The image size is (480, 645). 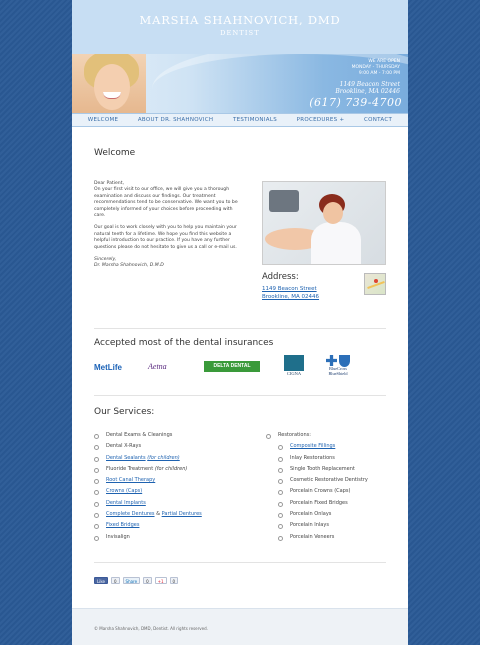 I want to click on service-link-note: (for children), so click(x=163, y=458).